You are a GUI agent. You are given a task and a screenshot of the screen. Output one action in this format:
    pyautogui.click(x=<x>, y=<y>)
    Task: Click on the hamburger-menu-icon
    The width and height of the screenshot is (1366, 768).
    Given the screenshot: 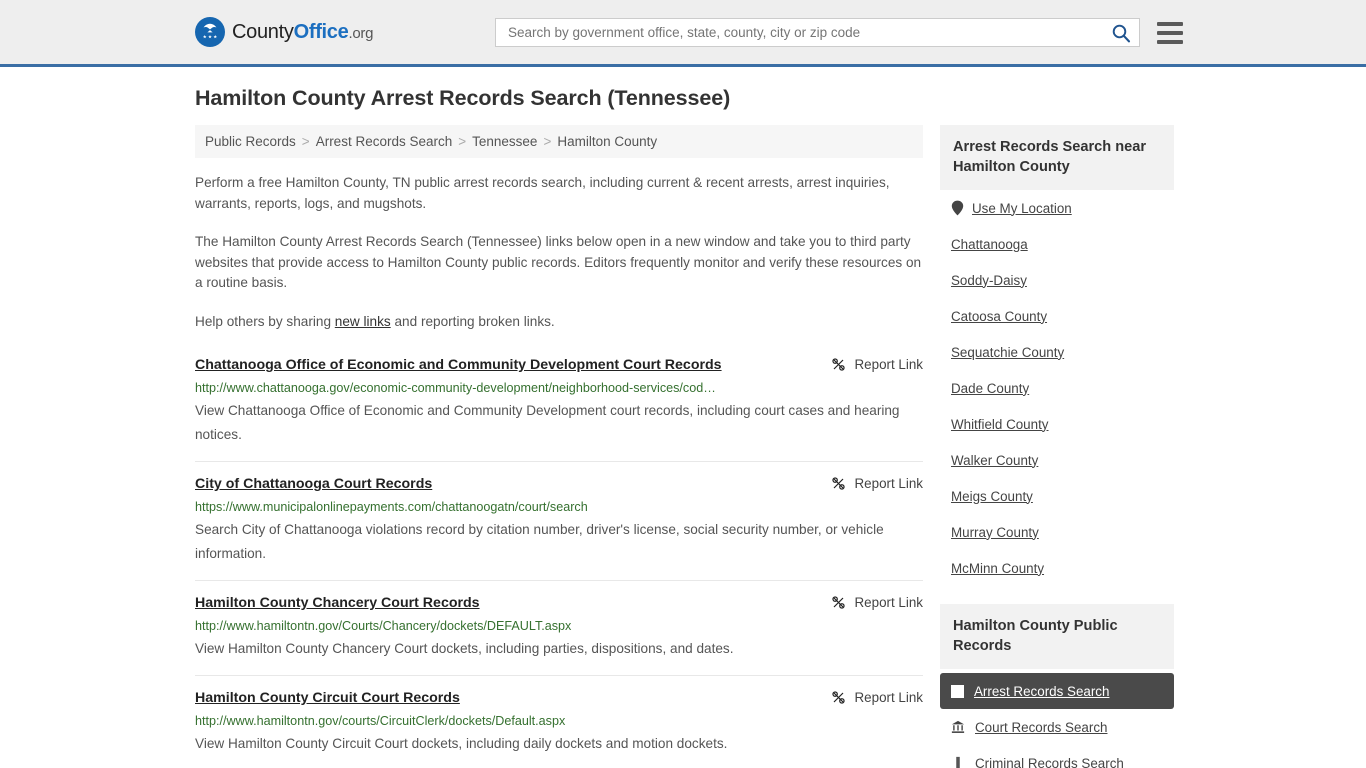 What is the action you would take?
    pyautogui.click(x=1170, y=32)
    